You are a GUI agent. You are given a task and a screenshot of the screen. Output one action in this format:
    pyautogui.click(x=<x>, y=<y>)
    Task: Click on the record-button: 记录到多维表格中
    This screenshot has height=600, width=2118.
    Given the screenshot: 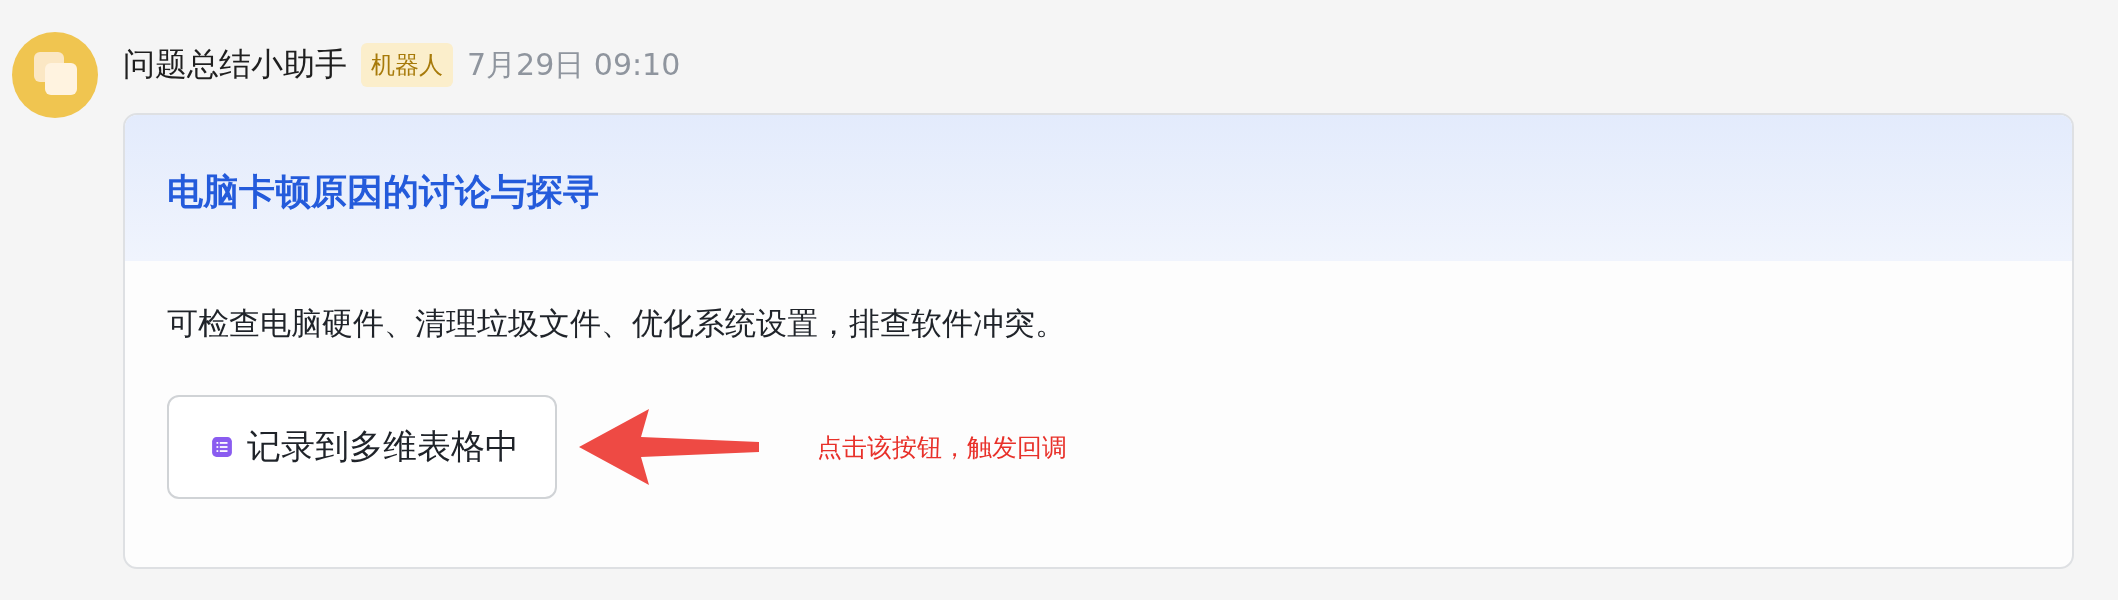 What is the action you would take?
    pyautogui.click(x=362, y=447)
    